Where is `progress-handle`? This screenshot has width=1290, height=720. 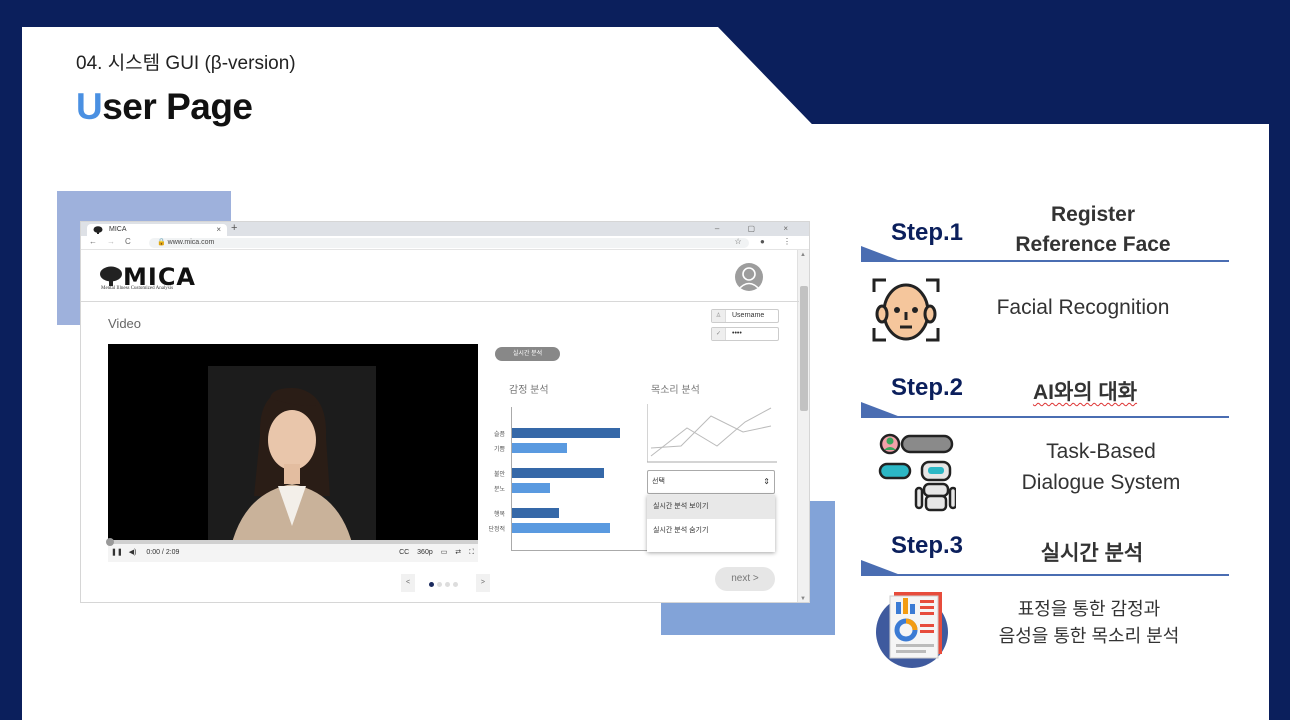 progress-handle is located at coordinates (110, 542).